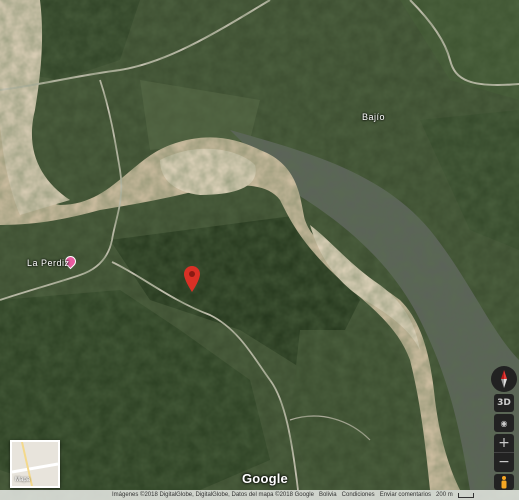  Describe the element at coordinates (192, 279) in the screenshot. I see `location-pin-icon` at that location.